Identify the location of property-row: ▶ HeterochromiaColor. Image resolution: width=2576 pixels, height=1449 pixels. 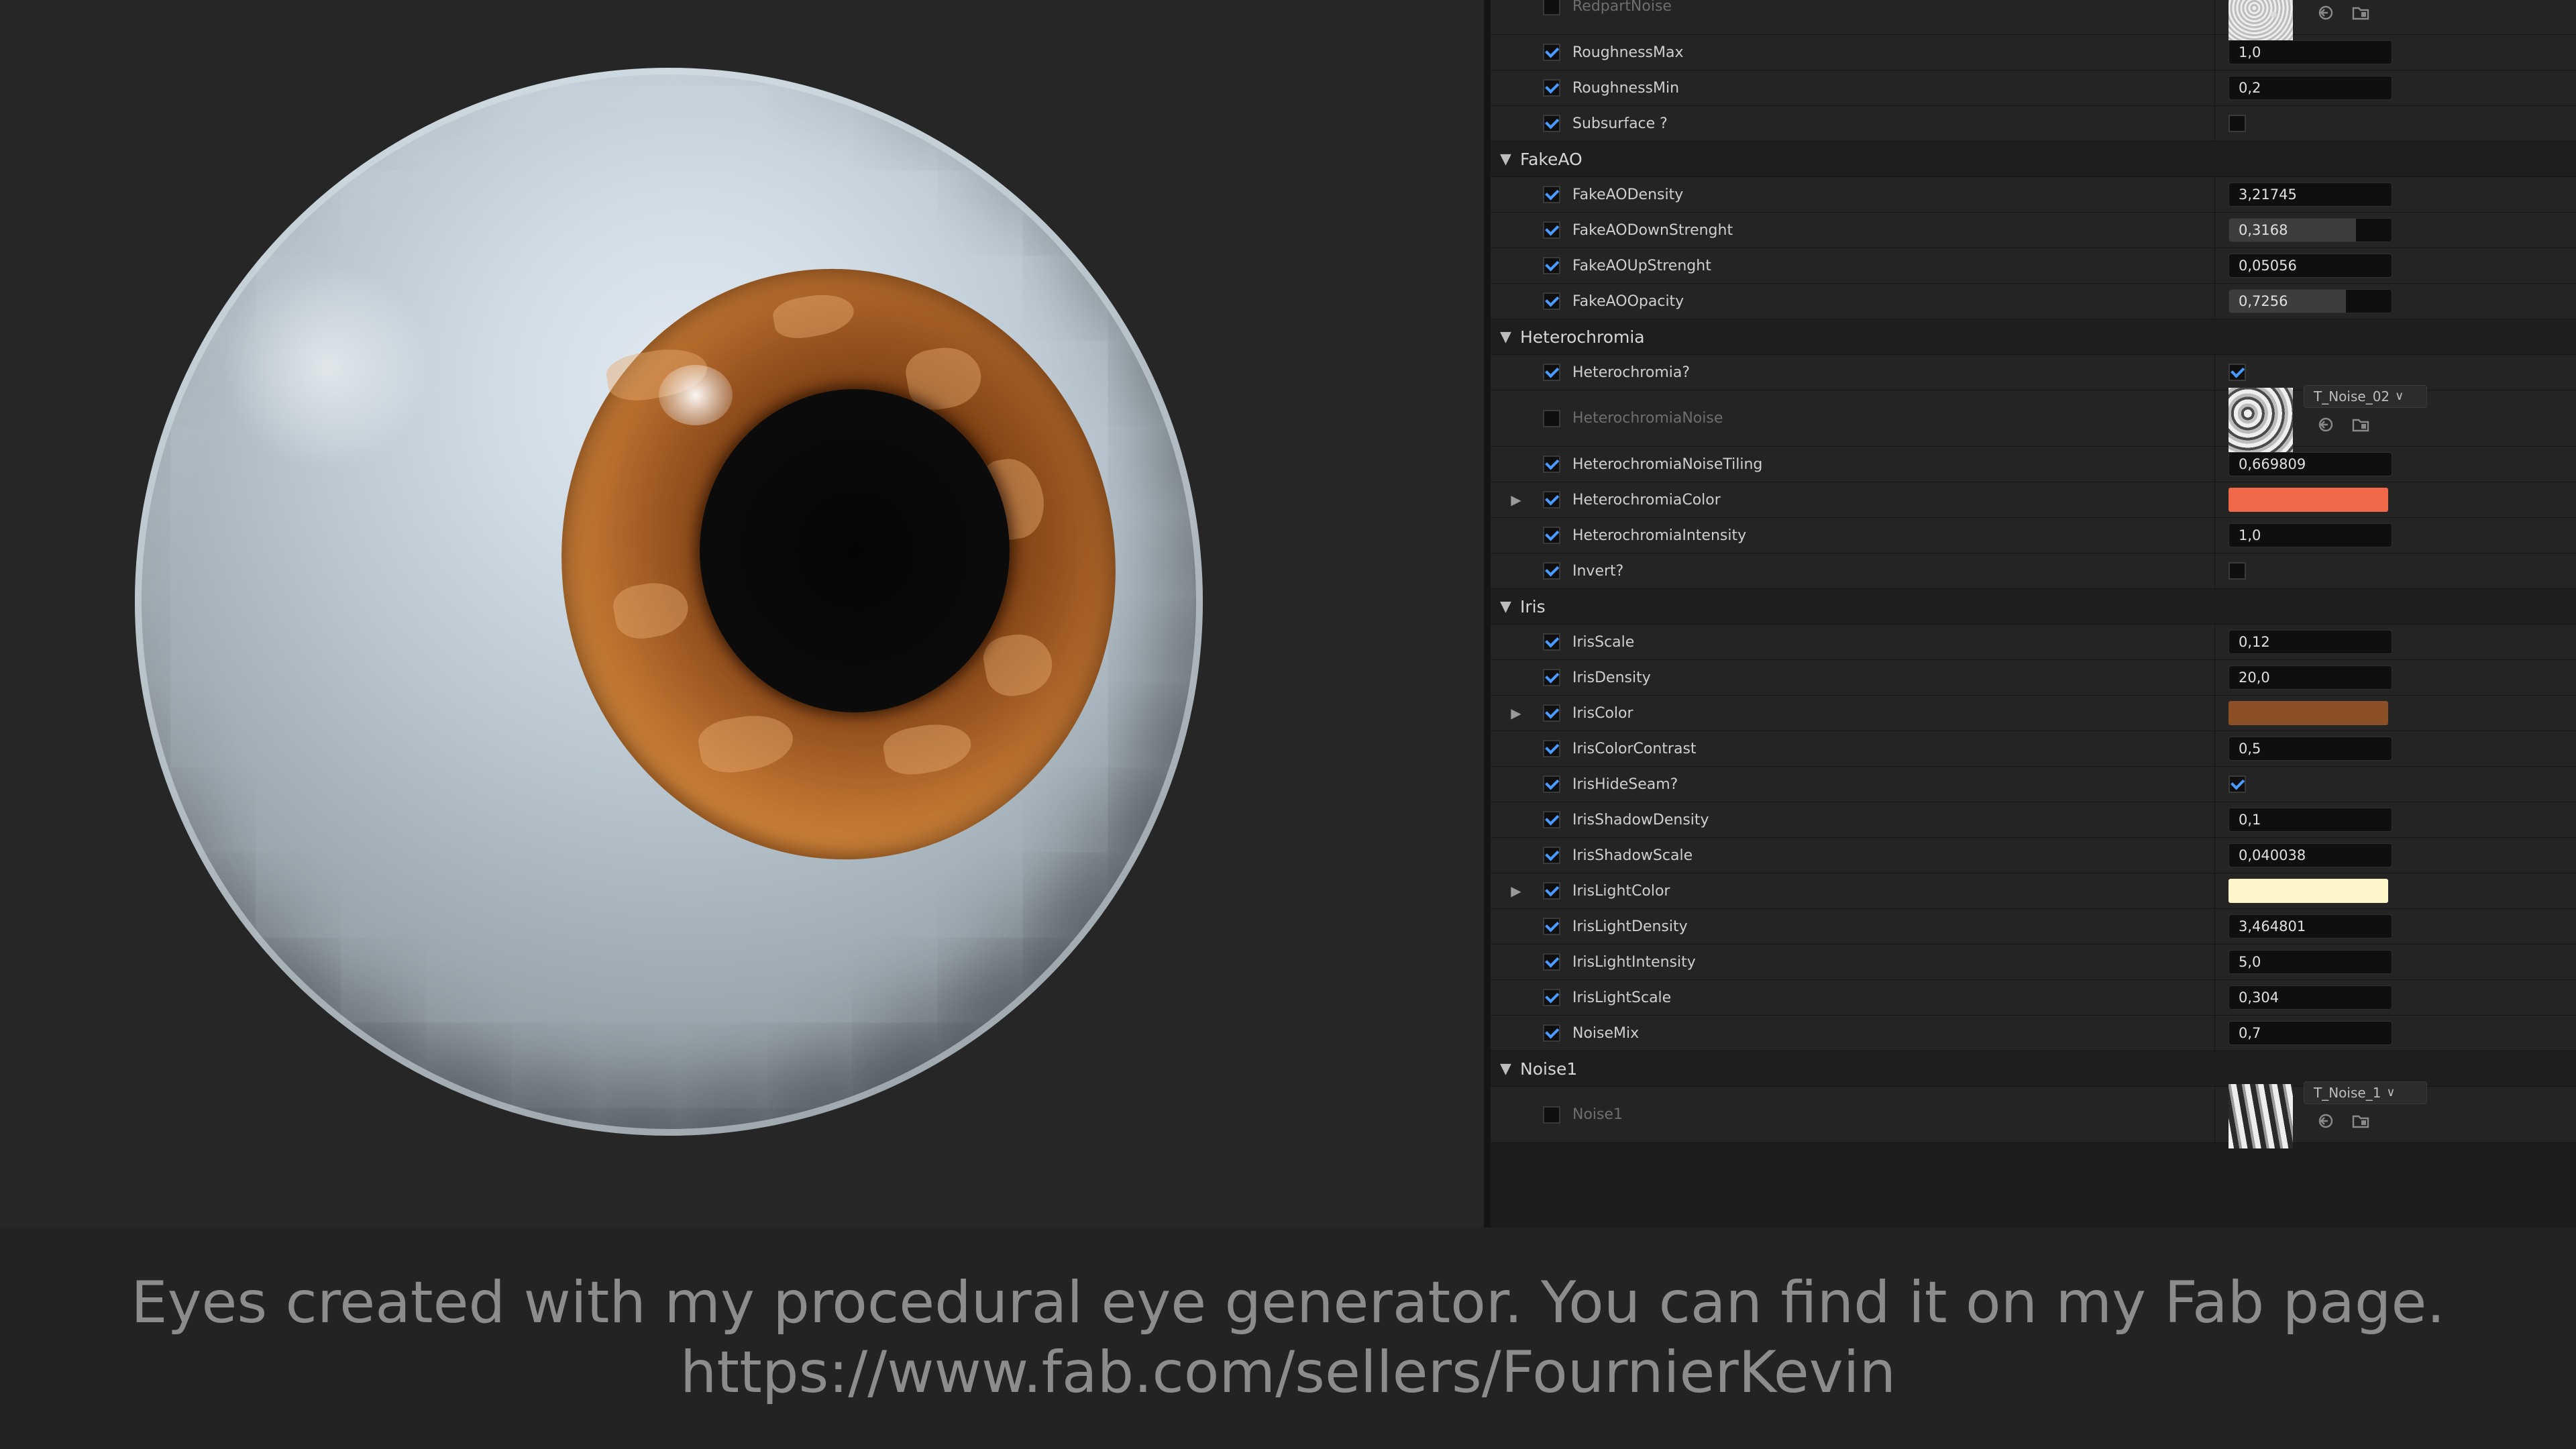
(2033, 500).